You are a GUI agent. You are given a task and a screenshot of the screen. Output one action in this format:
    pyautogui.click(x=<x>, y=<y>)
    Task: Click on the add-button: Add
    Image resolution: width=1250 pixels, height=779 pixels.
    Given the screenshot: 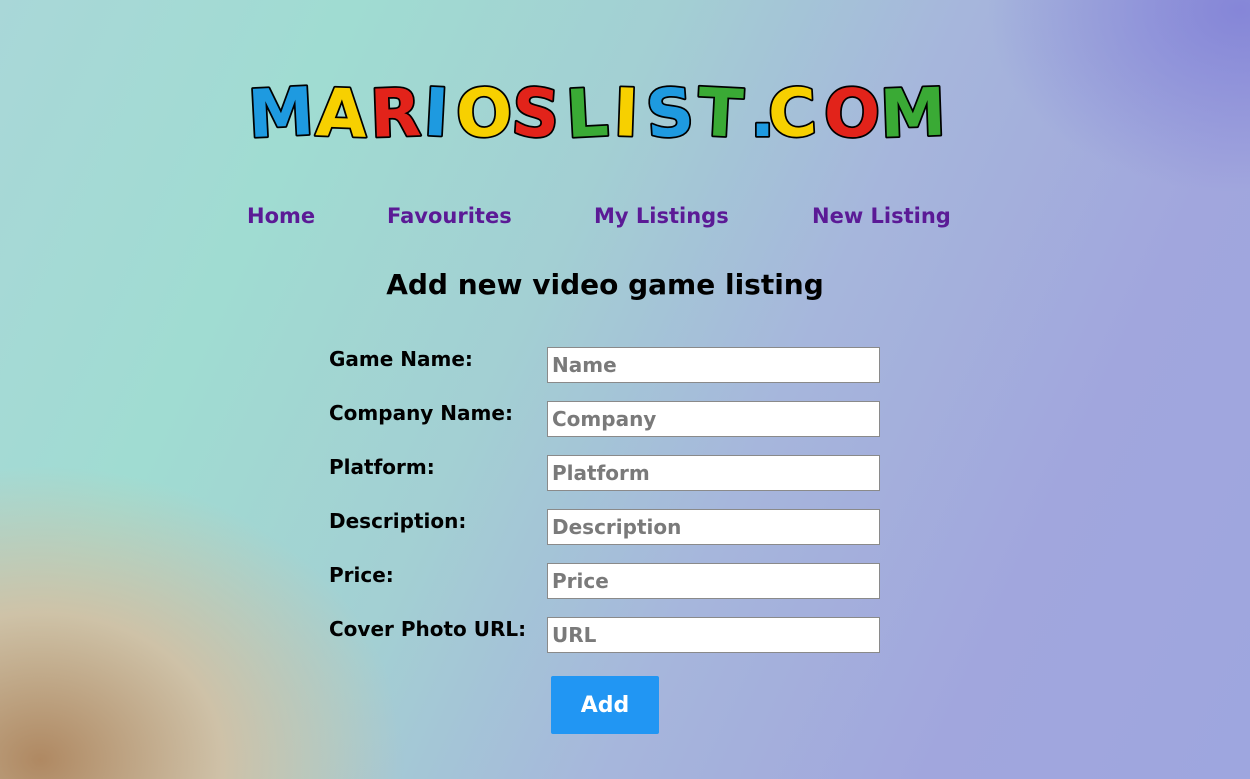 What is the action you would take?
    pyautogui.click(x=605, y=705)
    